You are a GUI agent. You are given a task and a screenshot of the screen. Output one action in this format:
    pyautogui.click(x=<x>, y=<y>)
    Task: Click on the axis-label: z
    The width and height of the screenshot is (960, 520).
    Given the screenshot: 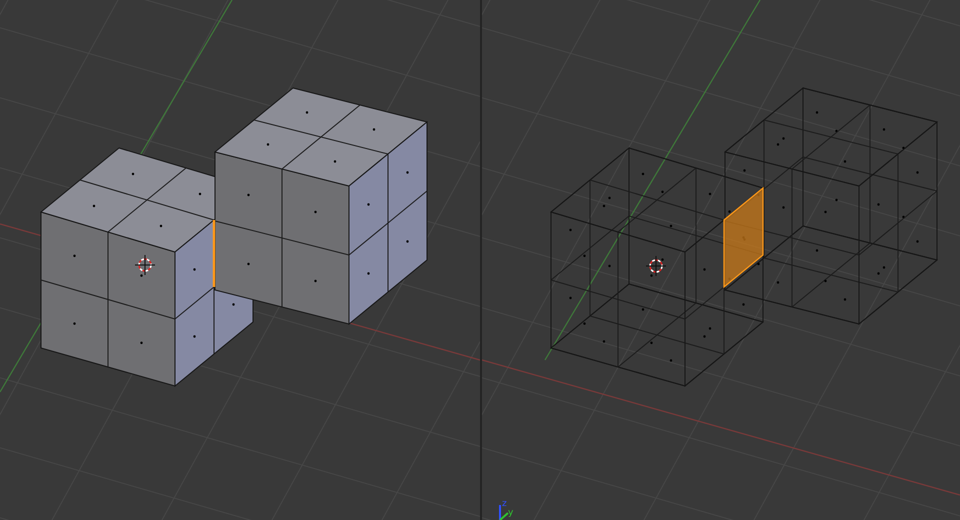 What is the action you would take?
    pyautogui.click(x=504, y=504)
    